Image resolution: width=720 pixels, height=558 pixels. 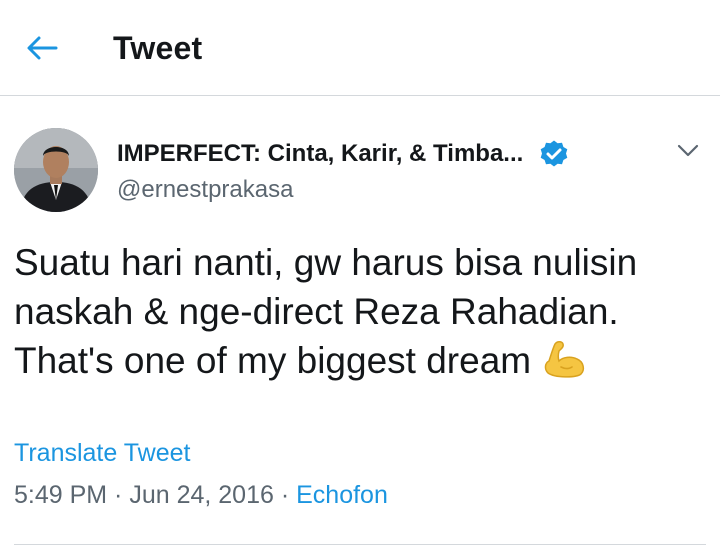 I want to click on verified-badge-icon, so click(x=554, y=154).